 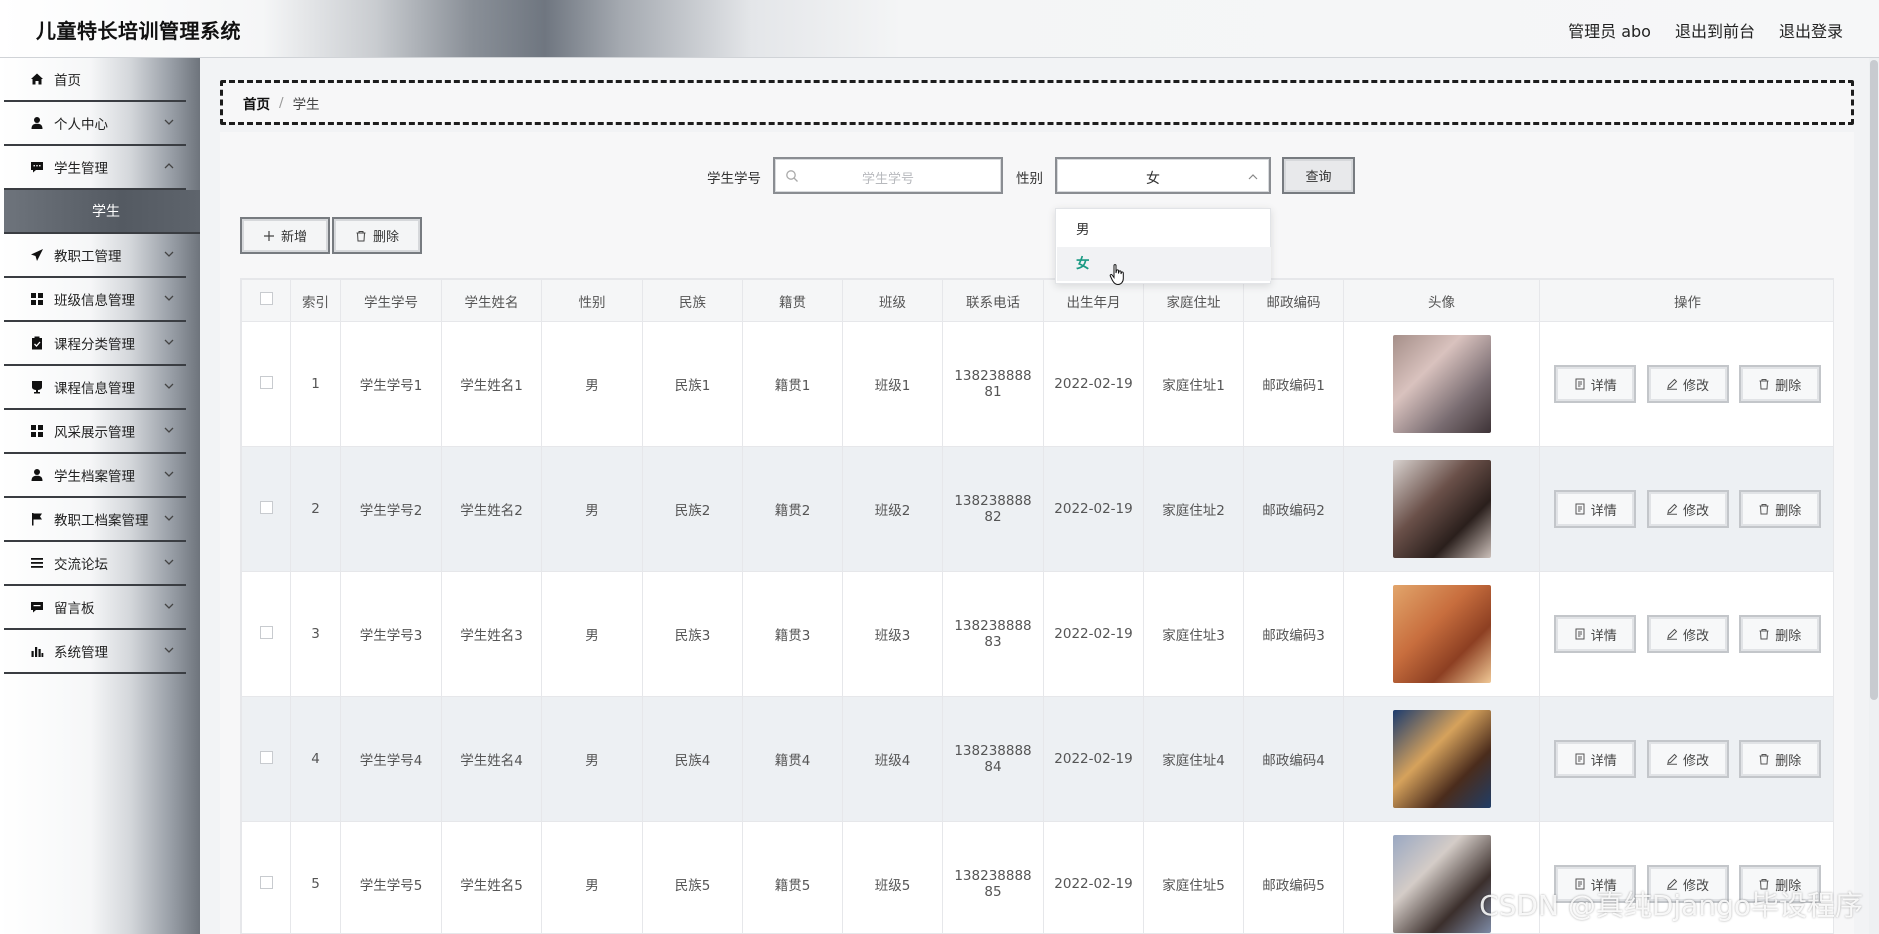 What do you see at coordinates (169, 166) in the screenshot?
I see `chevron-up-icon` at bounding box center [169, 166].